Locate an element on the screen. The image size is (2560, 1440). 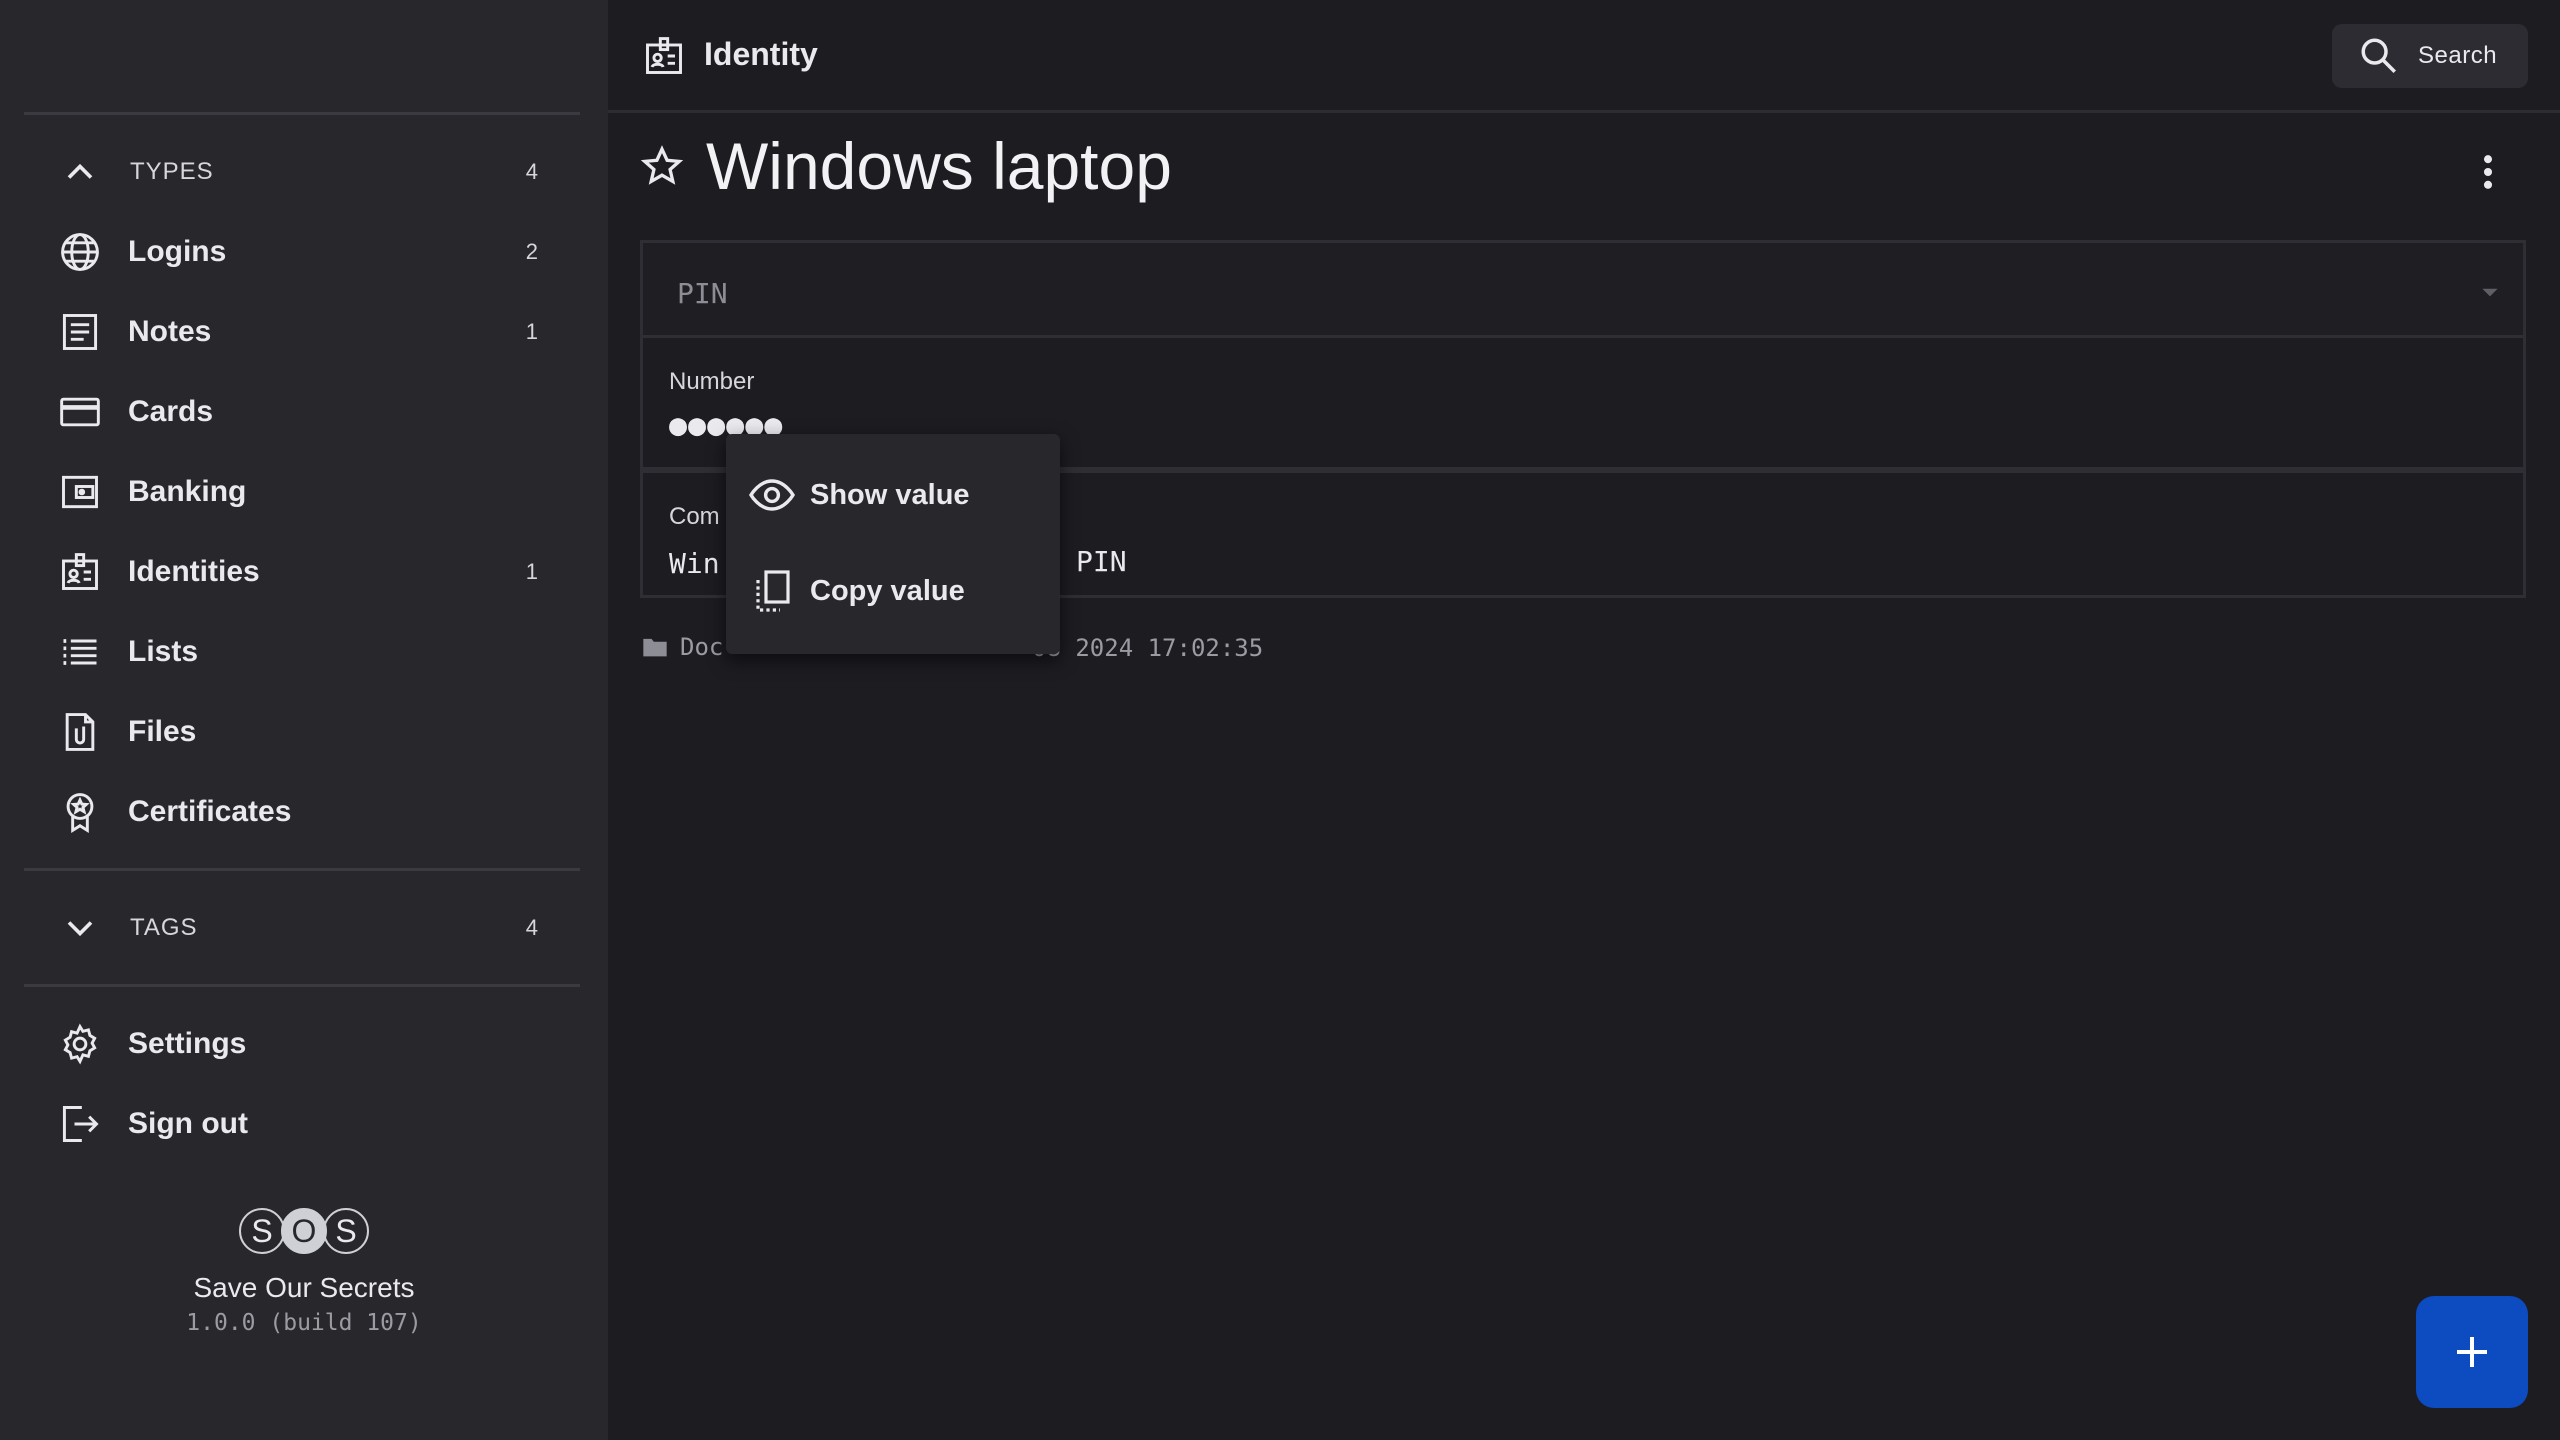
types-section-label: TYPES is located at coordinates (172, 171).